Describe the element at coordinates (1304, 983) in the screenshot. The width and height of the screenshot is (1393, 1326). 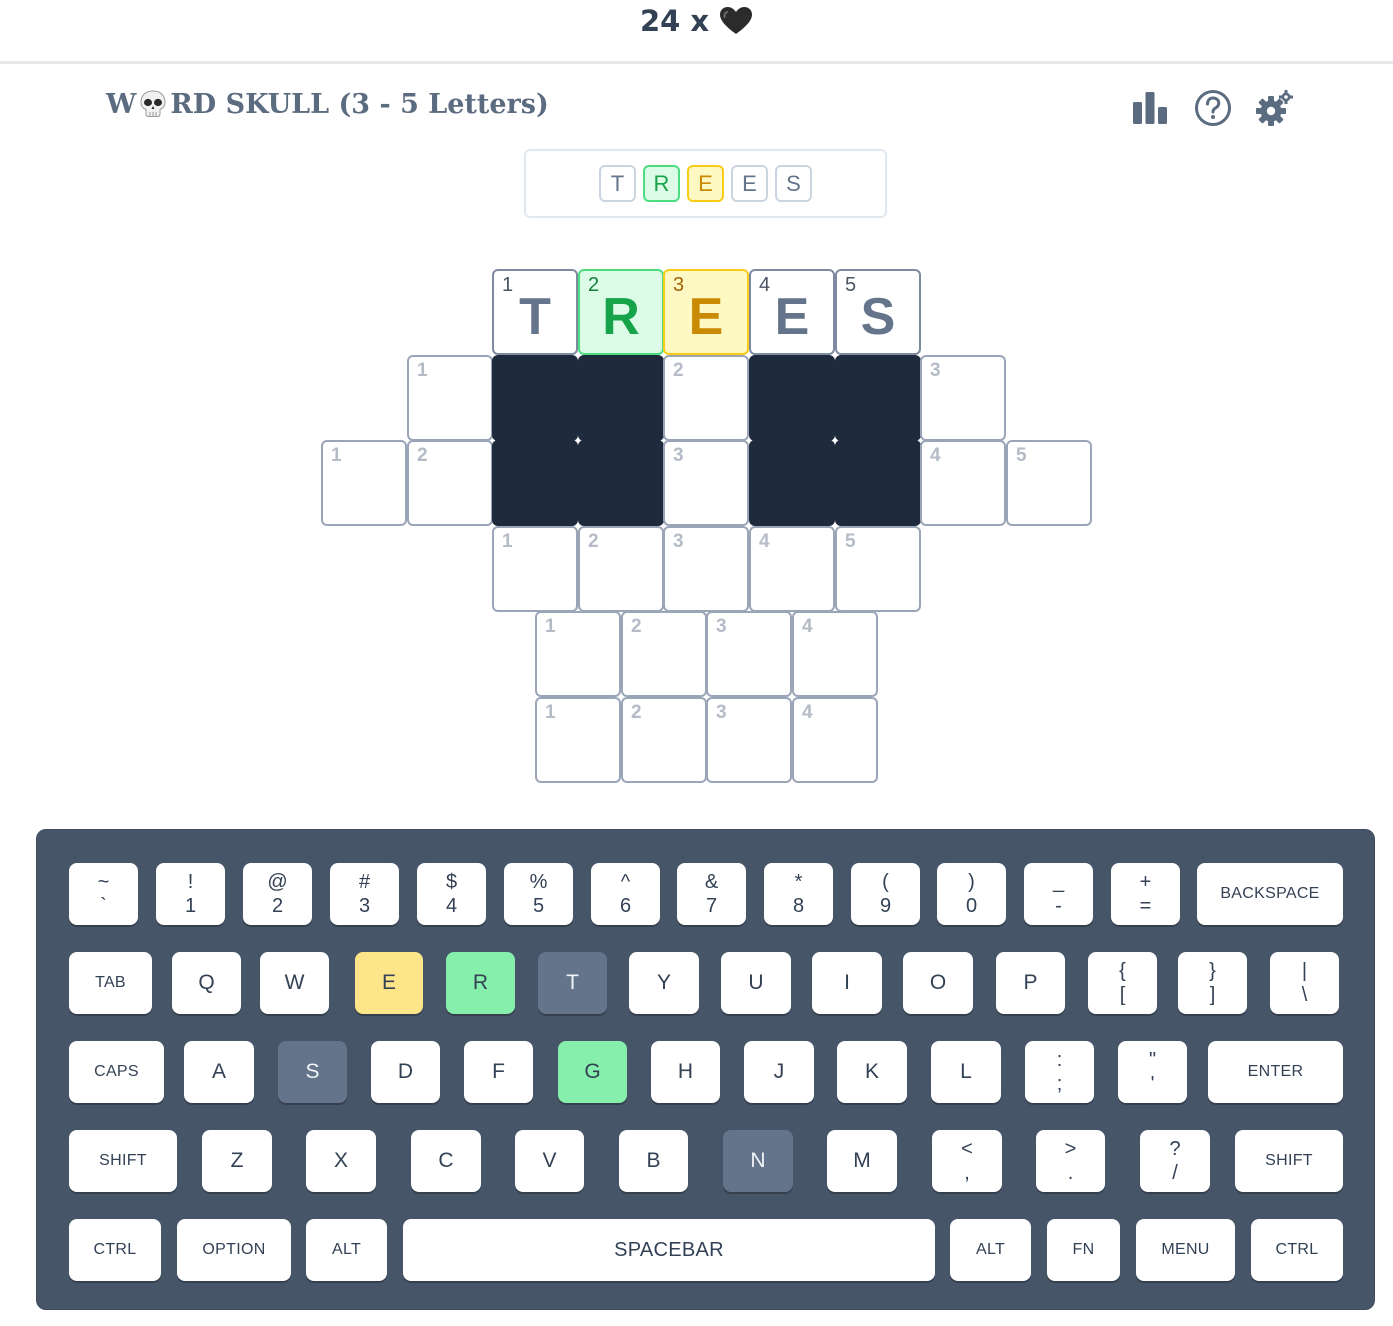
I see `key-symbol: | \` at that location.